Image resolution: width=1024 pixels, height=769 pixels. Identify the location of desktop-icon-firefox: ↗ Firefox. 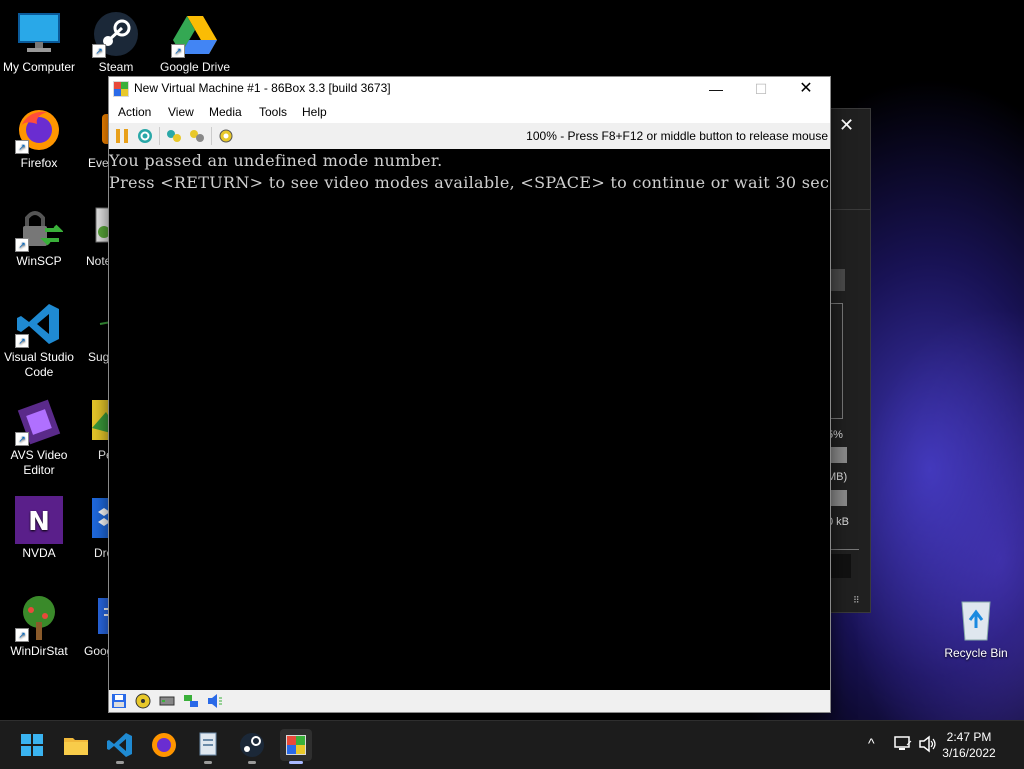
(39, 138).